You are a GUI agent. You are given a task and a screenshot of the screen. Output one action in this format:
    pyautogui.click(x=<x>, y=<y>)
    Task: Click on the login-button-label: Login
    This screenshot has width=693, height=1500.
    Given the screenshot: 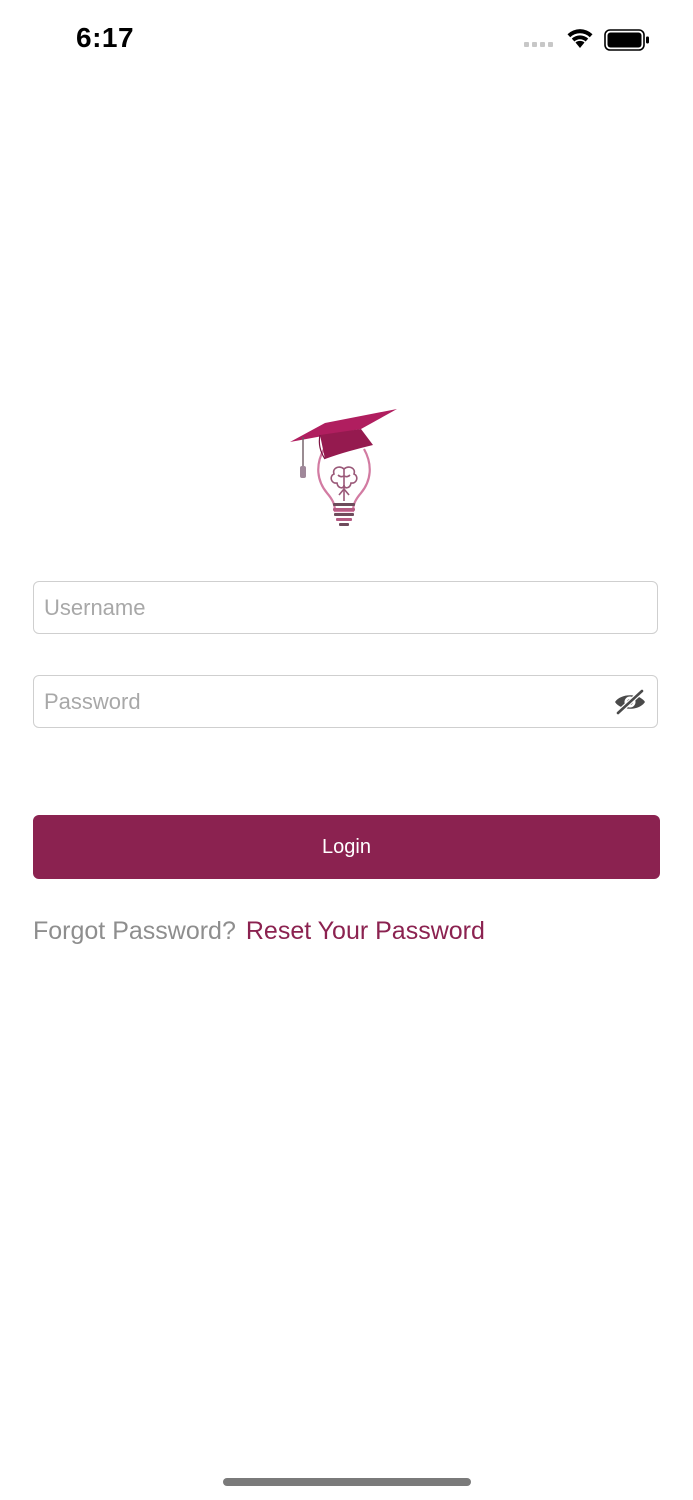 What is the action you would take?
    pyautogui.click(x=346, y=846)
    